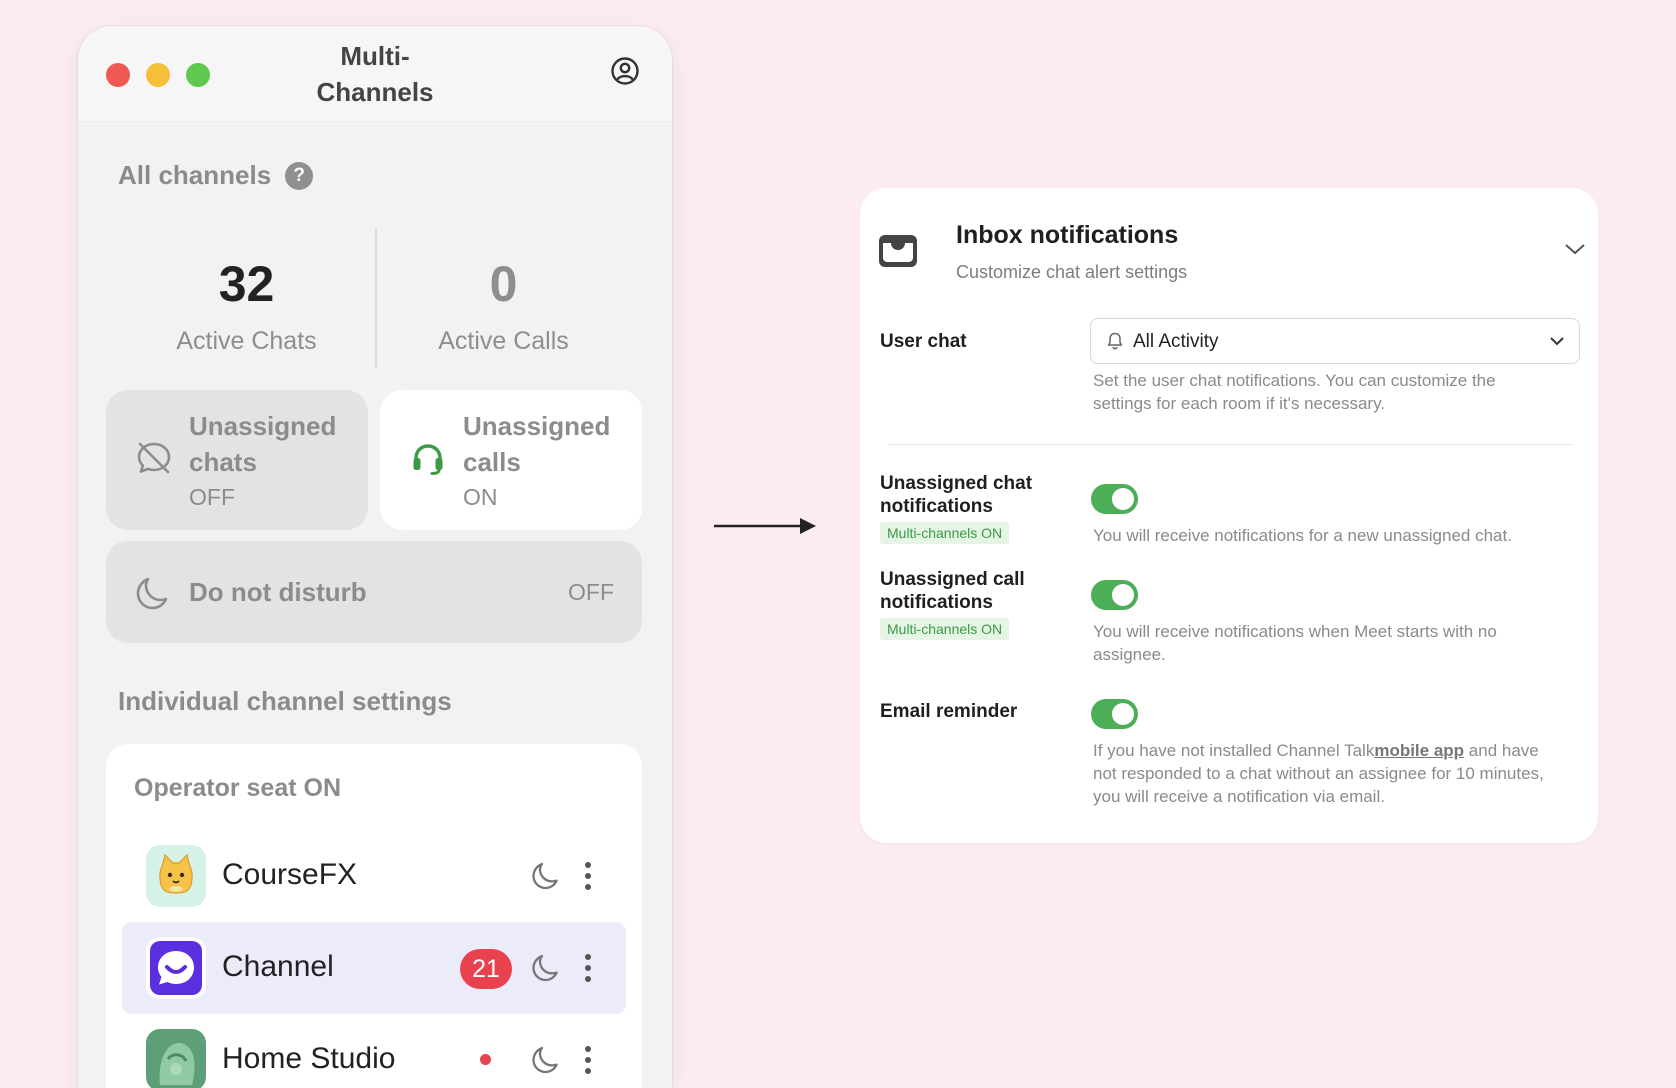  I want to click on user-profile-icon, so click(625, 71).